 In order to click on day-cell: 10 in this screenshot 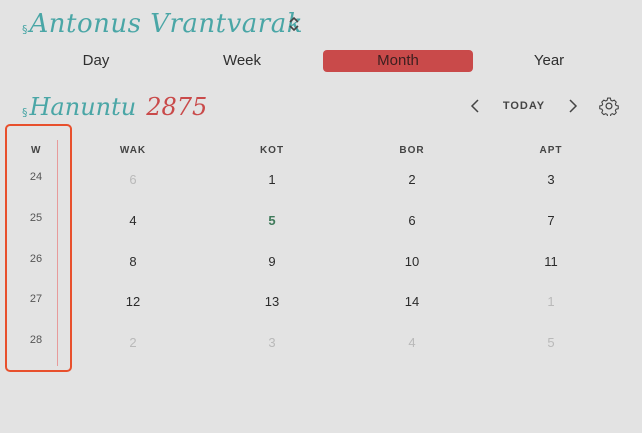, I will do `click(412, 261)`.